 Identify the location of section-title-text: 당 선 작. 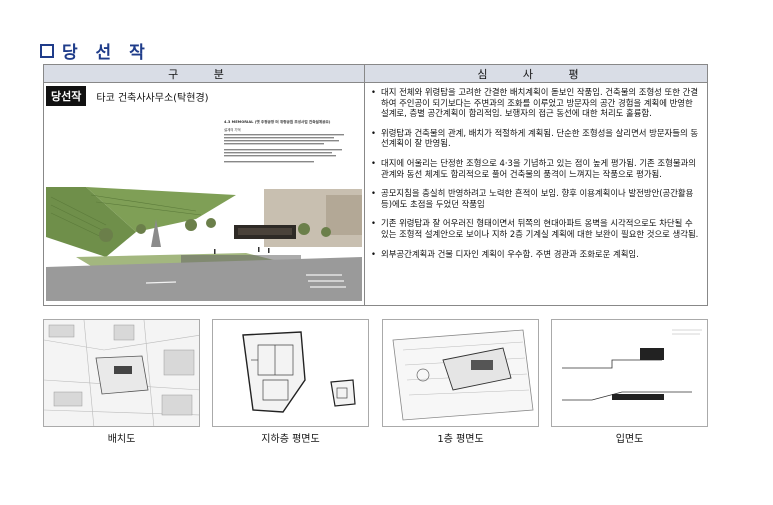
(106, 53).